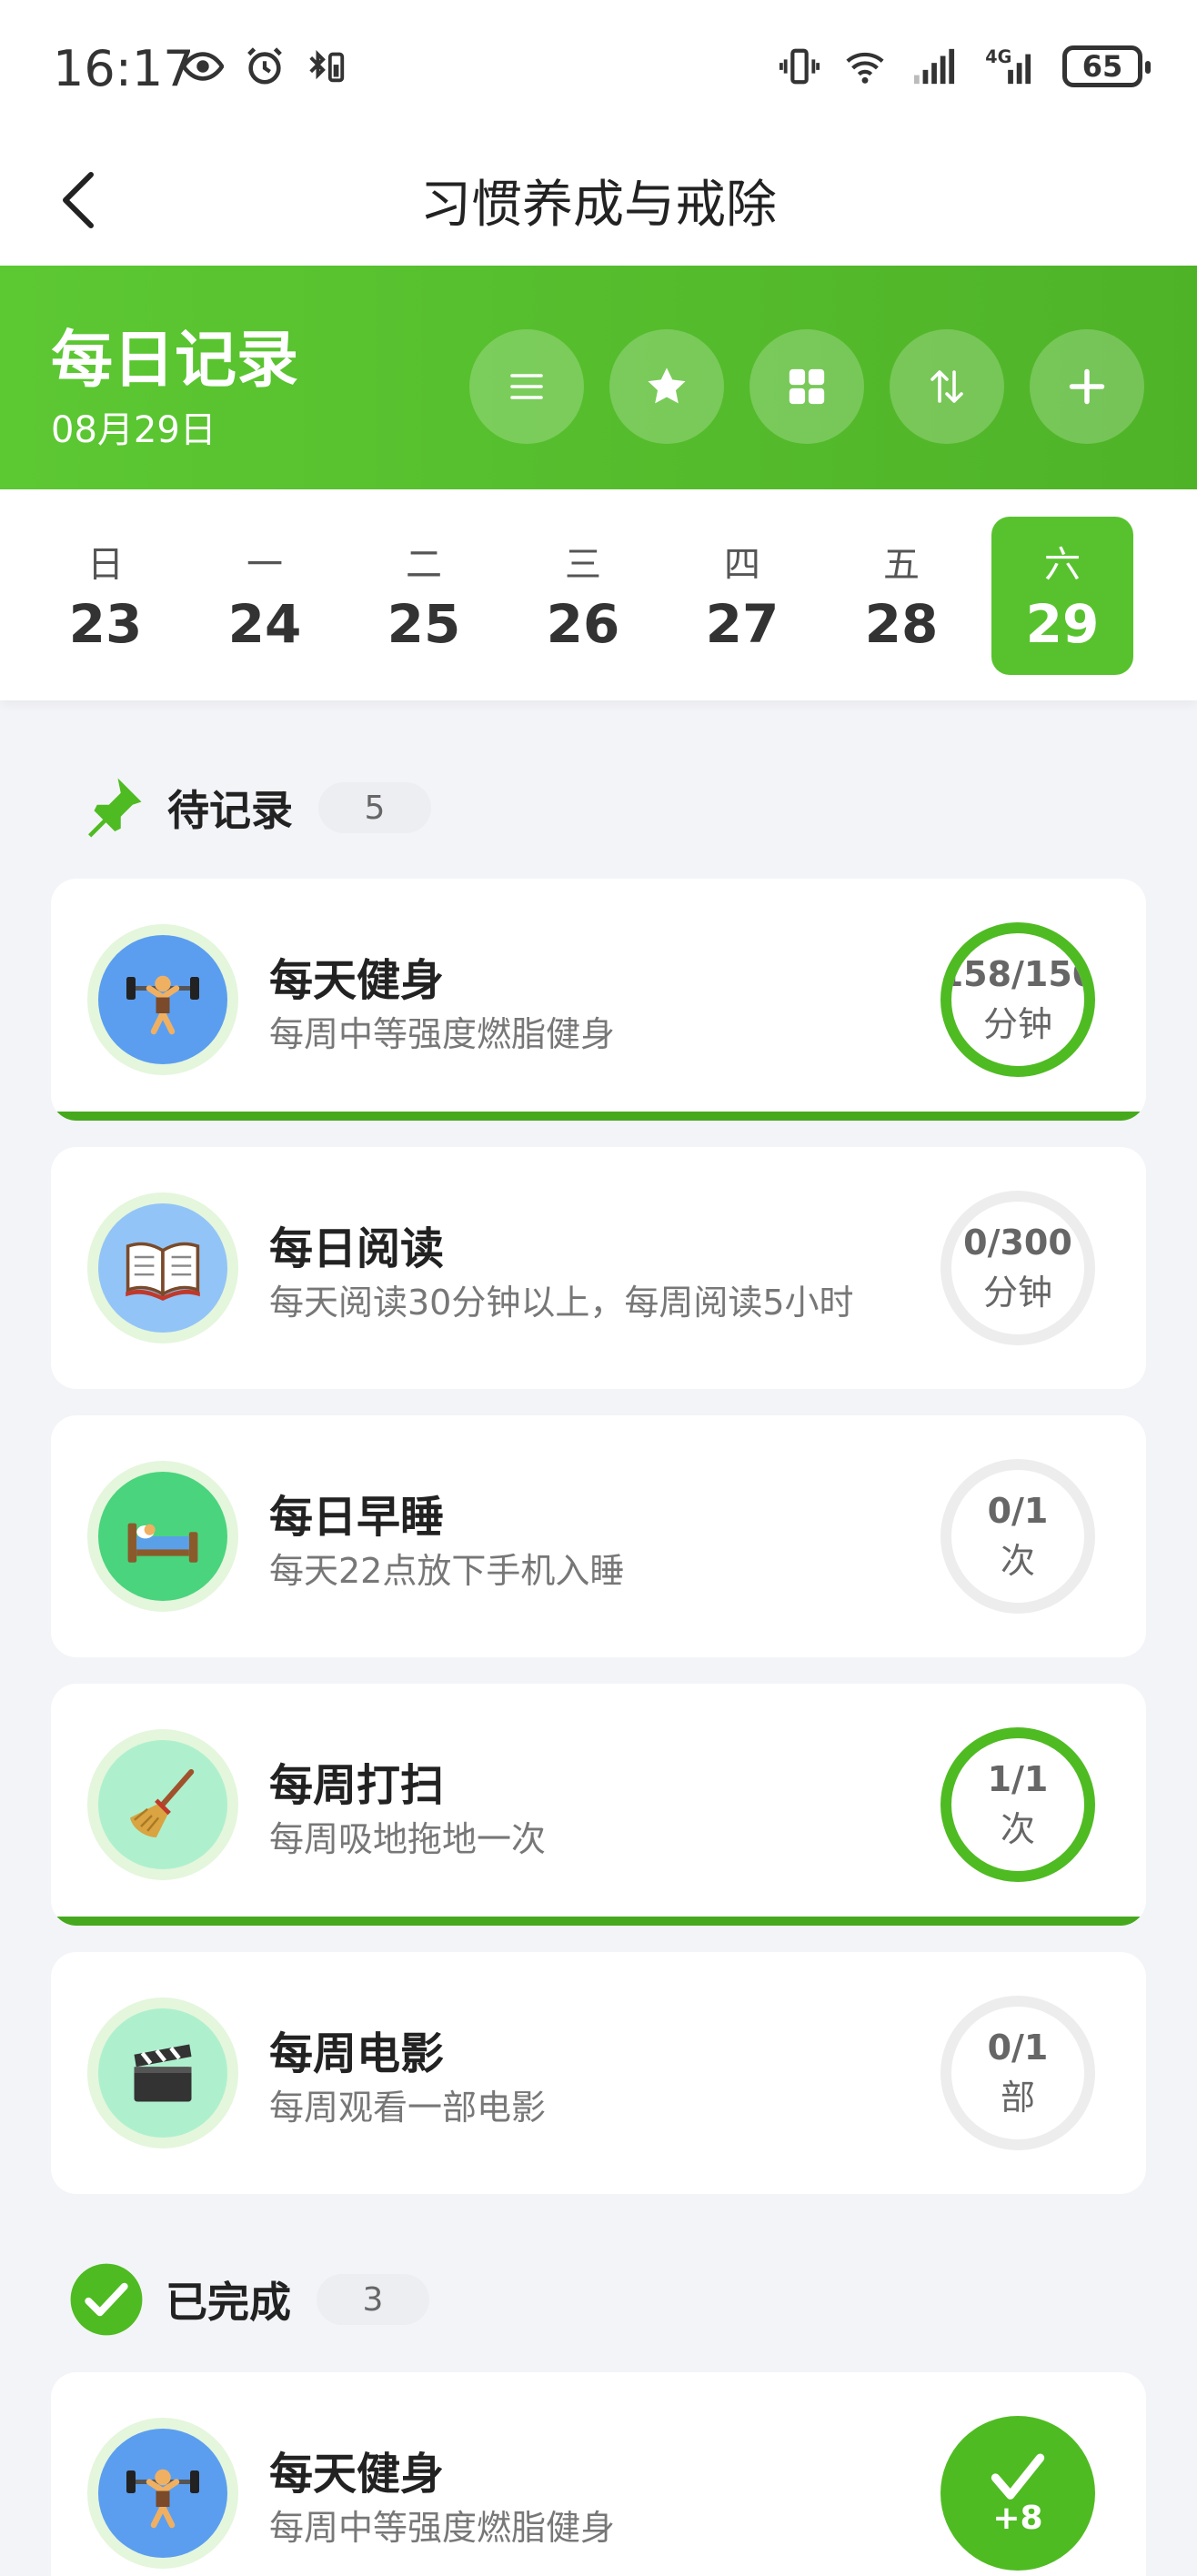 This screenshot has height=2576, width=1197. I want to click on completed-habit-card: 每天健身 每周中等强度燃脂健身 +8, so click(598, 2474).